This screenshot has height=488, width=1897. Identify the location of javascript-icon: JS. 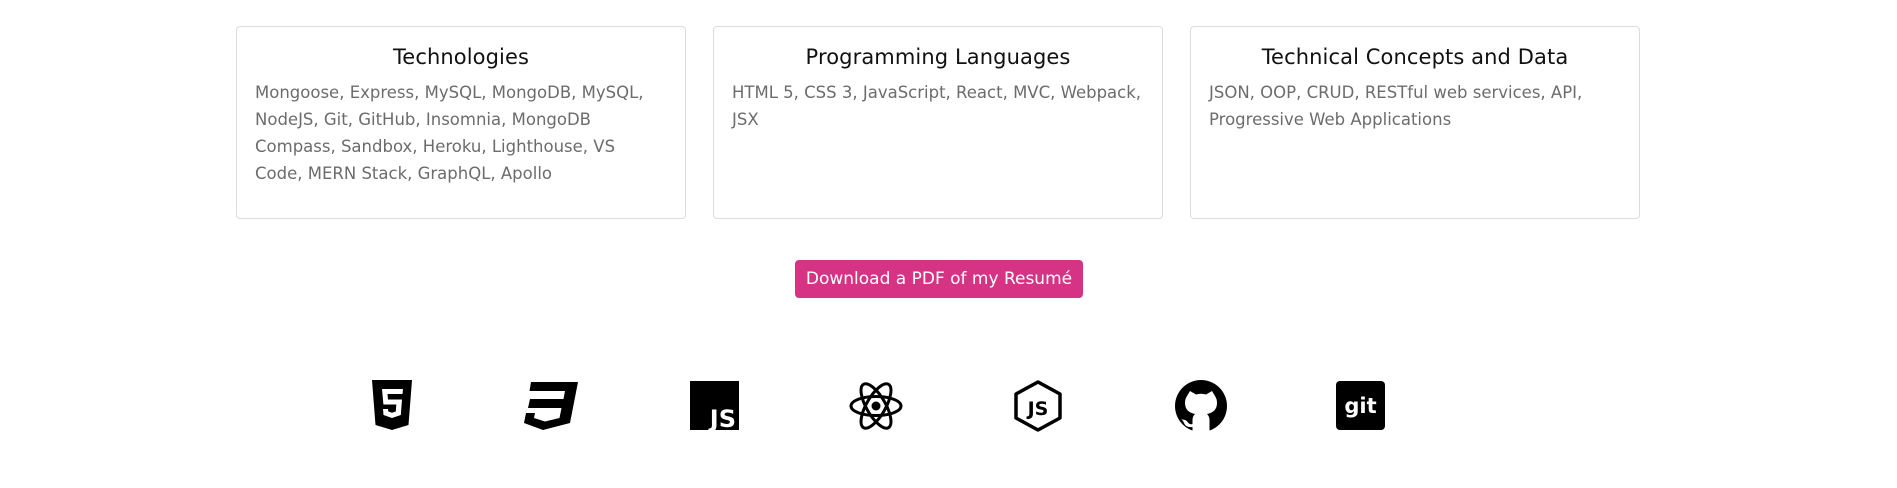
(714, 406).